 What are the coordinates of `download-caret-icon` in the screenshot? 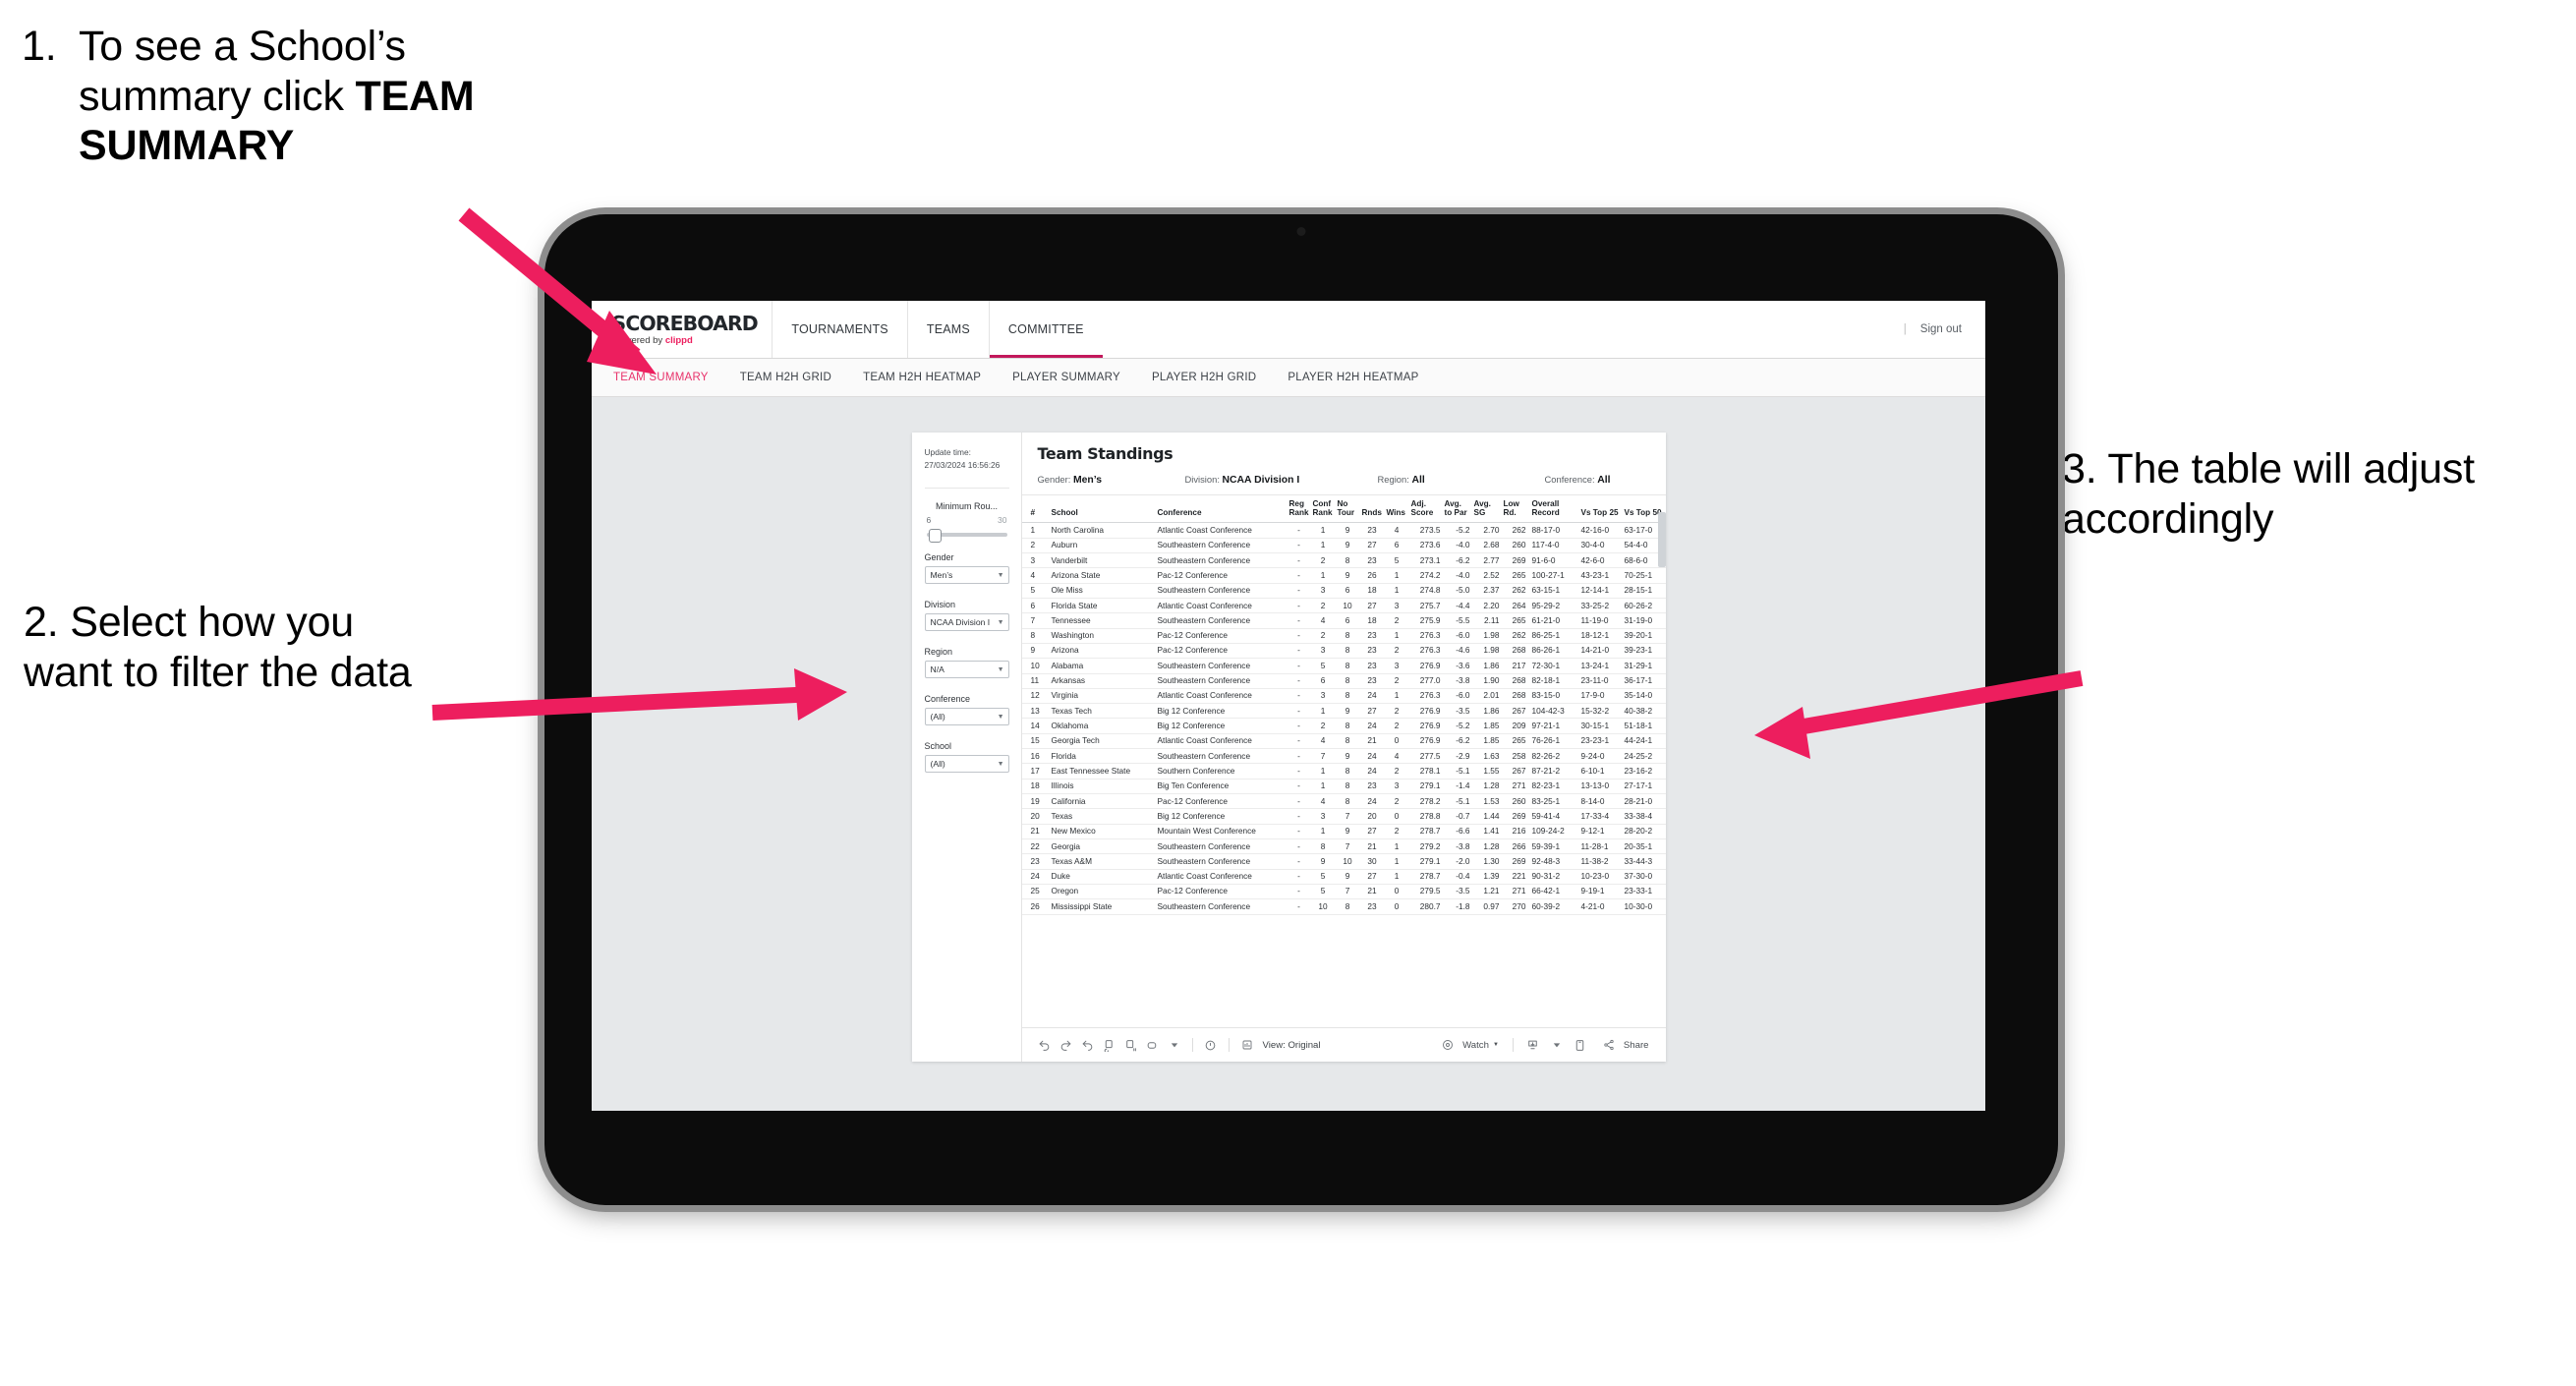 It's located at (1557, 1045).